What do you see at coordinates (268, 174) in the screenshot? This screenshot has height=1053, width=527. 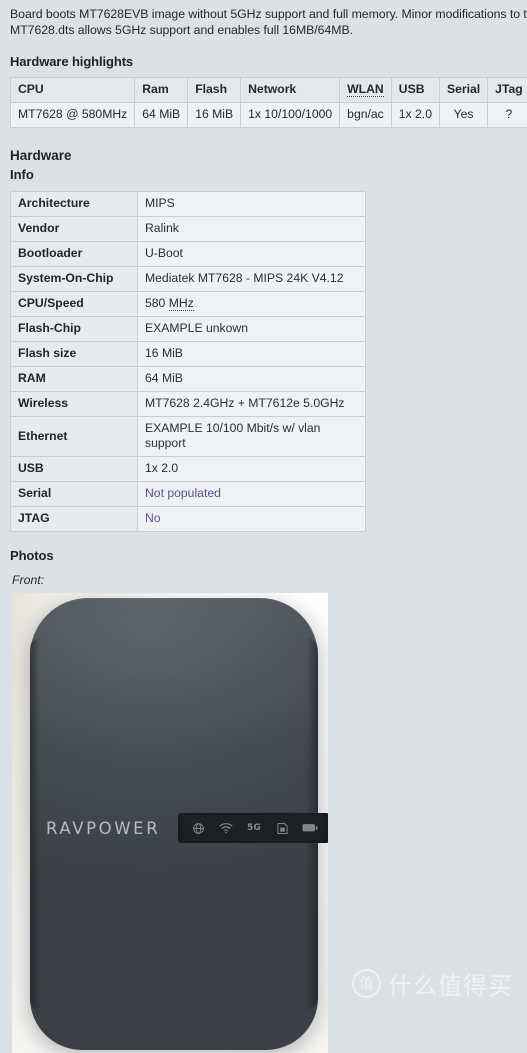 I see `hardware-info-heading-line-2: Info` at bounding box center [268, 174].